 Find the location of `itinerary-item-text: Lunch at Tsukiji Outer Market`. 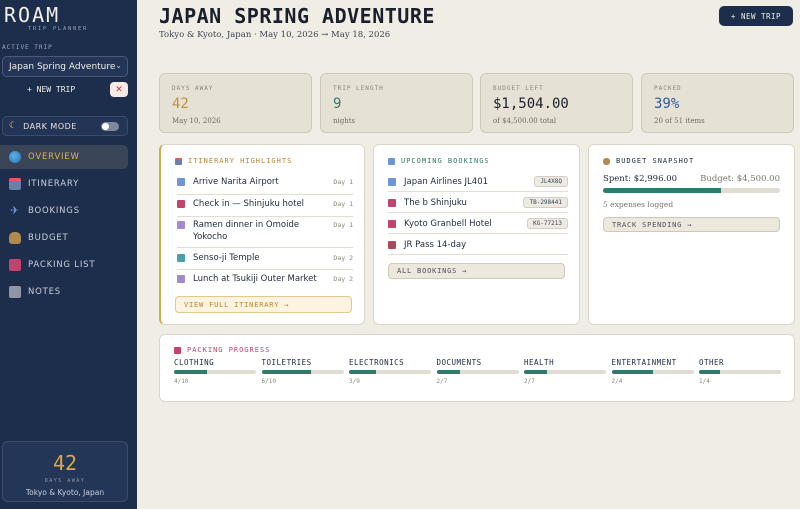

itinerary-item-text: Lunch at Tsukiji Outer Market is located at coordinates (255, 279).